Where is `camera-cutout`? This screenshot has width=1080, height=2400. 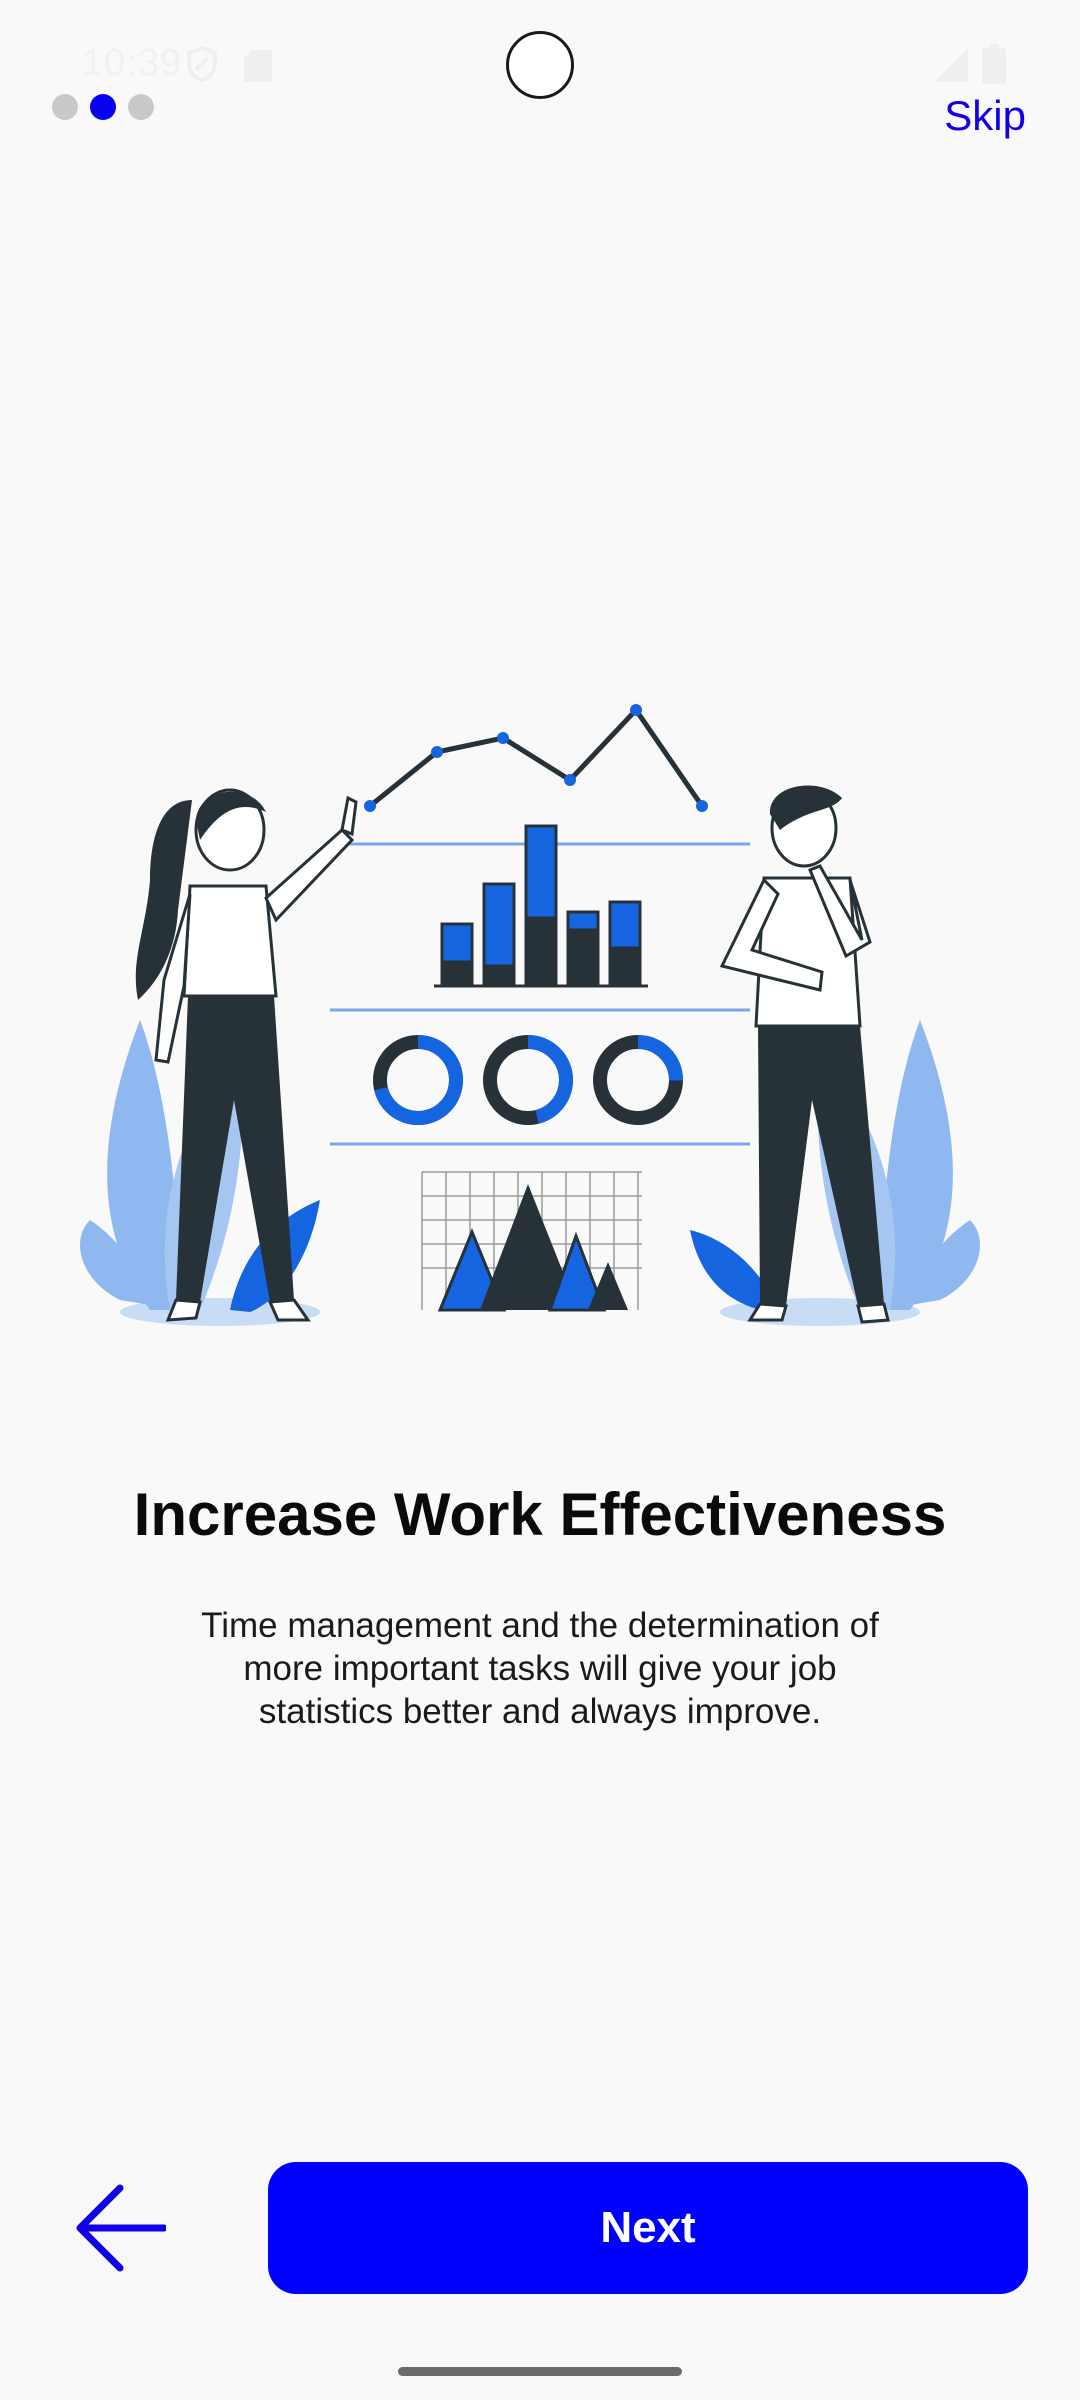 camera-cutout is located at coordinates (540, 65).